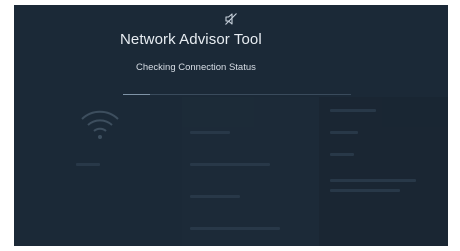  Describe the element at coordinates (231, 19) in the screenshot. I see `speaker-muted-icon` at that location.